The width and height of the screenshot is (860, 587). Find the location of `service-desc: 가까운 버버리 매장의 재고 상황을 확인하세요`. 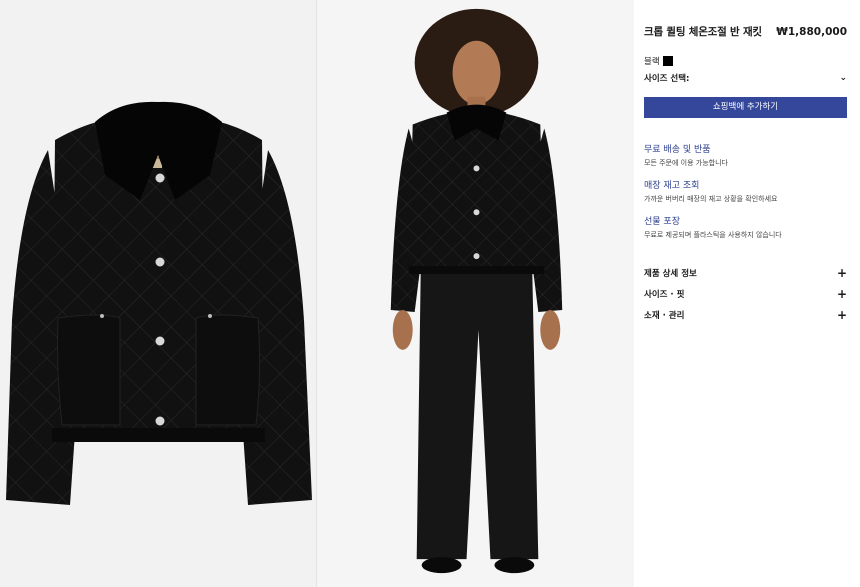

service-desc: 가까운 버버리 매장의 재고 상황을 확인하세요 is located at coordinates (711, 199).